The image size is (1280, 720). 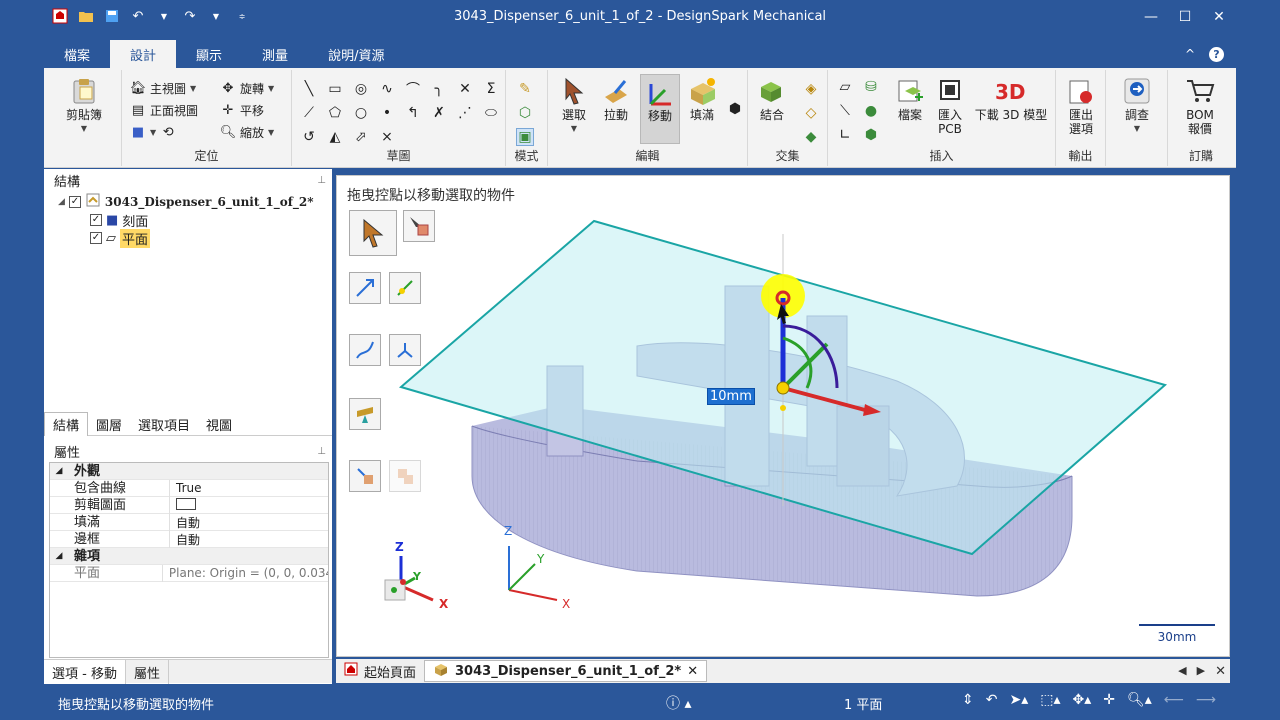 I want to click on export-options-button: 匯出 選項, so click(x=1081, y=106).